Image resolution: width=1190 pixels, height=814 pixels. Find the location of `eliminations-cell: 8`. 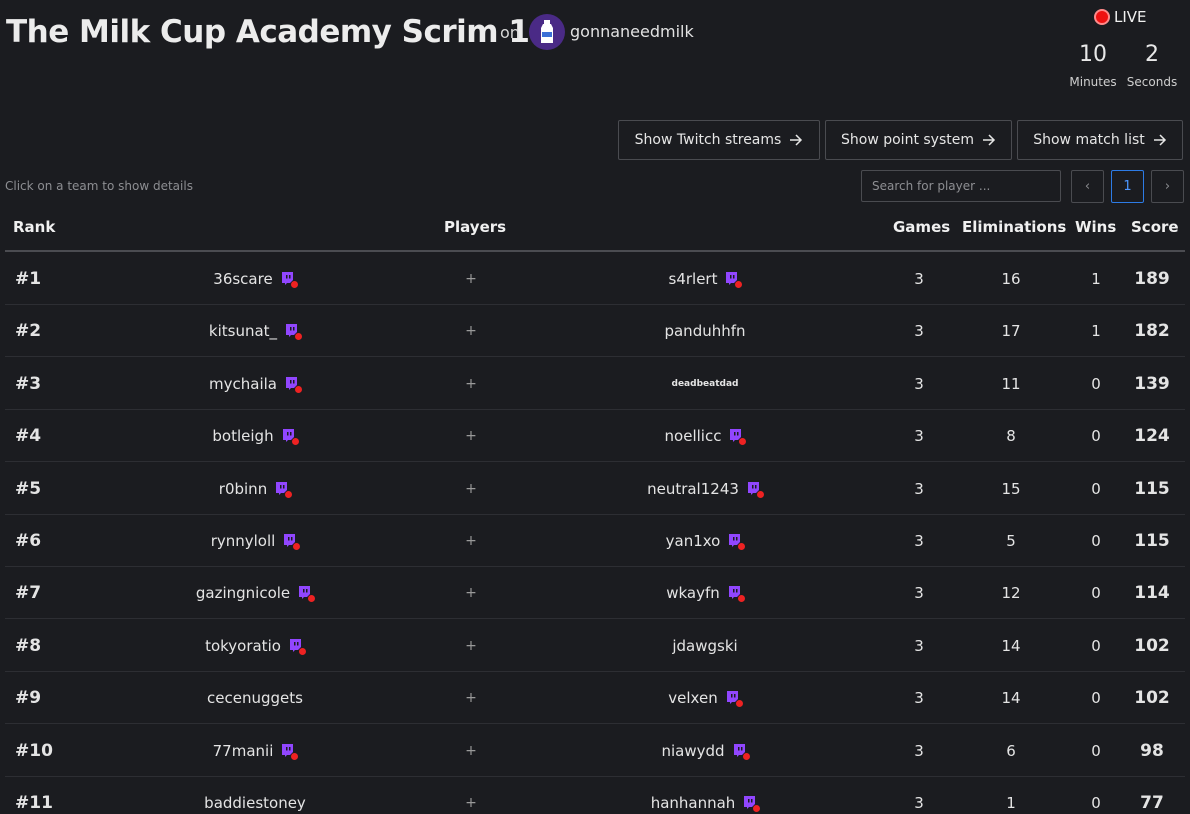

eliminations-cell: 8 is located at coordinates (1011, 436).